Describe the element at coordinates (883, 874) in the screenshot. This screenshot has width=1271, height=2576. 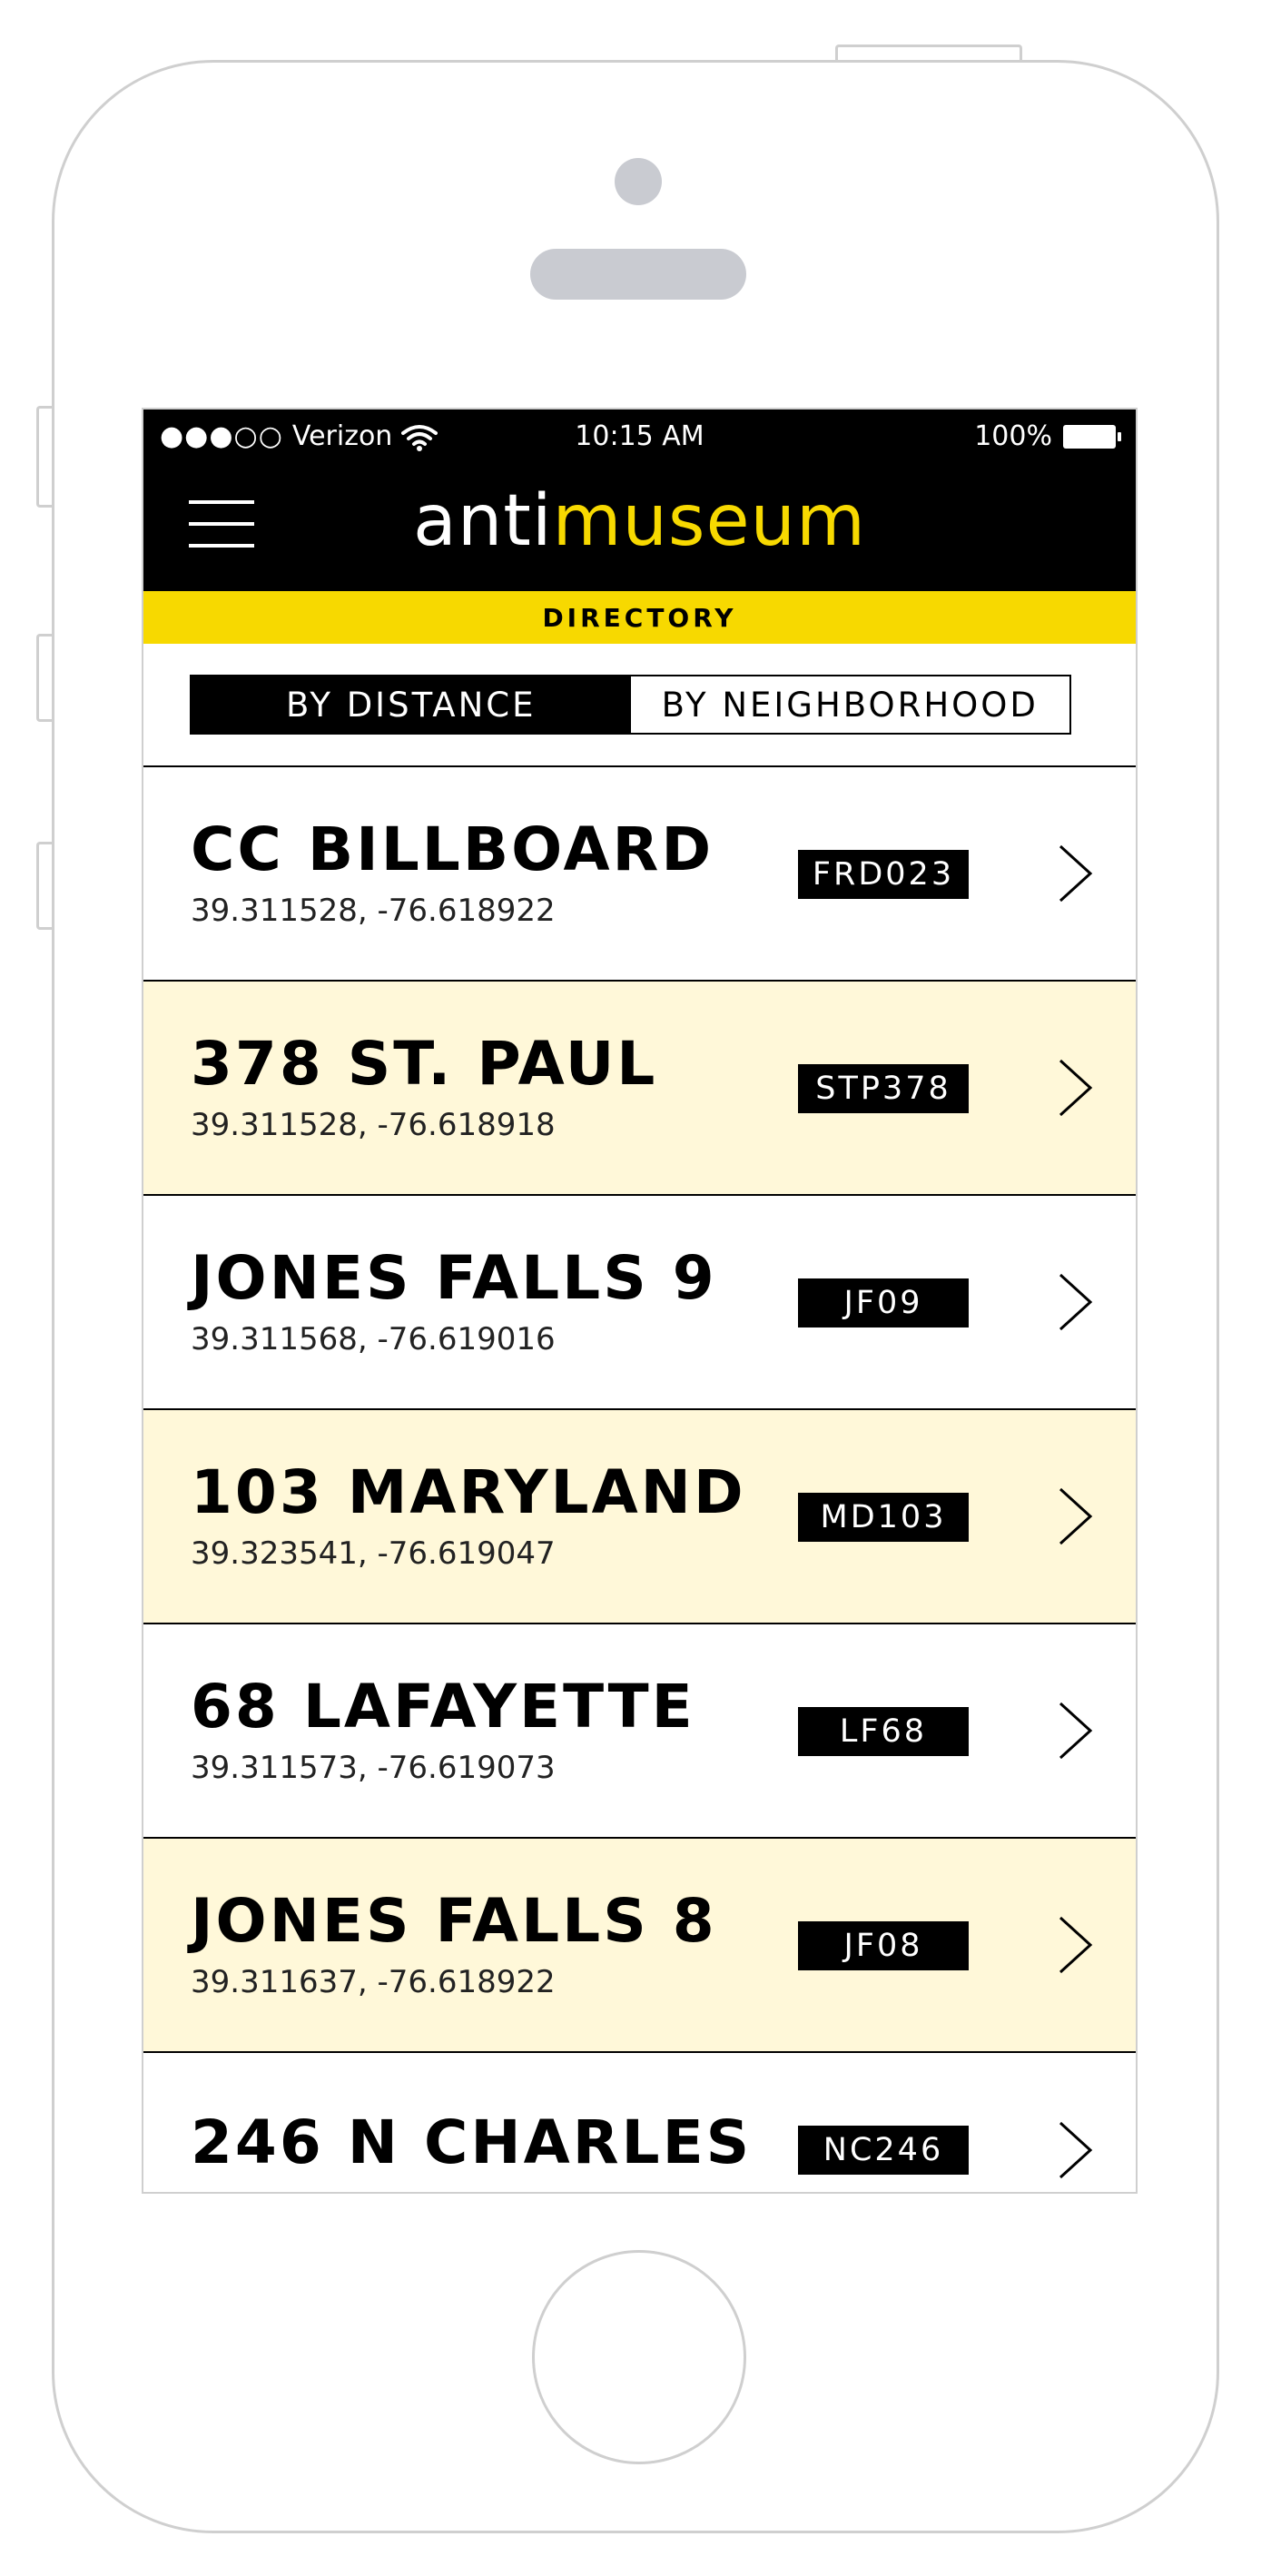
I see `location-code-badge: FRD023` at that location.